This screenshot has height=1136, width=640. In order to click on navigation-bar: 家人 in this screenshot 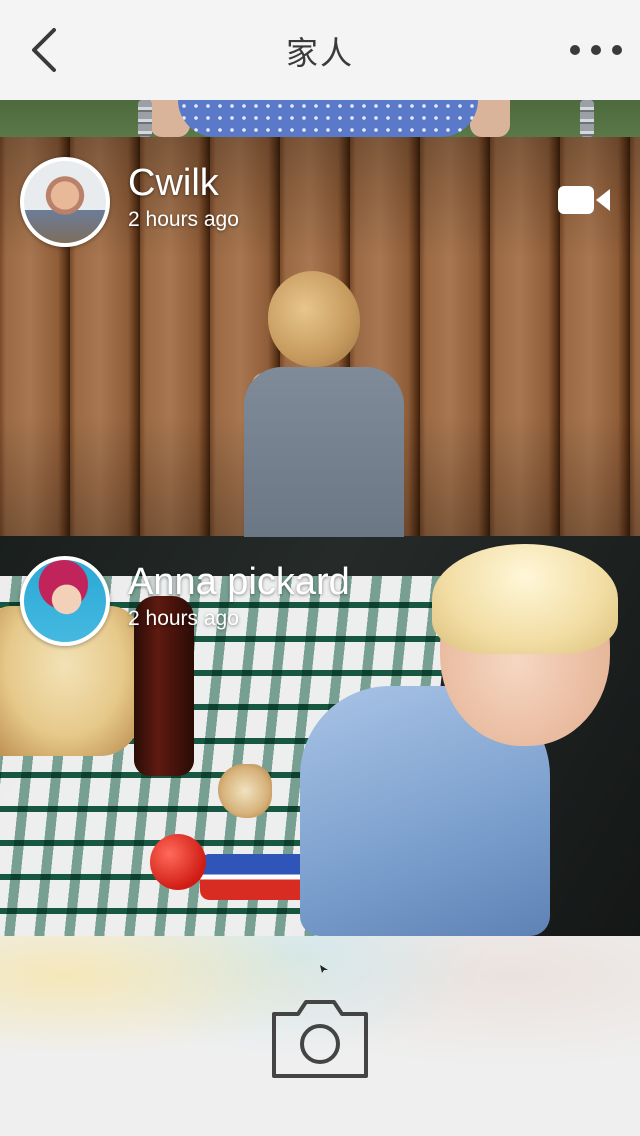, I will do `click(320, 50)`.